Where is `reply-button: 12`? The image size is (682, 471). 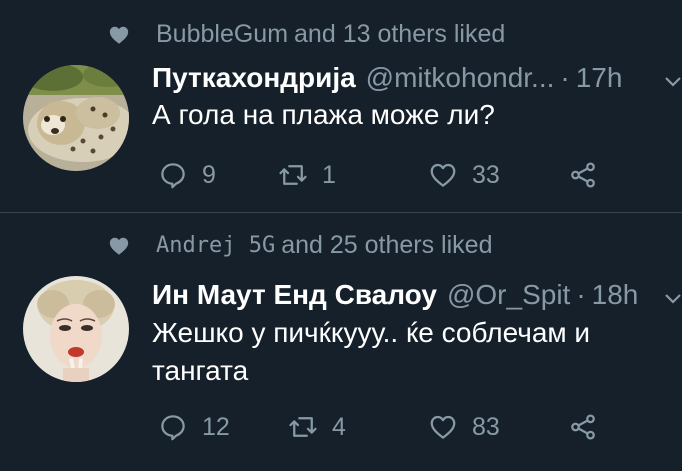
reply-button: 12 is located at coordinates (223, 427).